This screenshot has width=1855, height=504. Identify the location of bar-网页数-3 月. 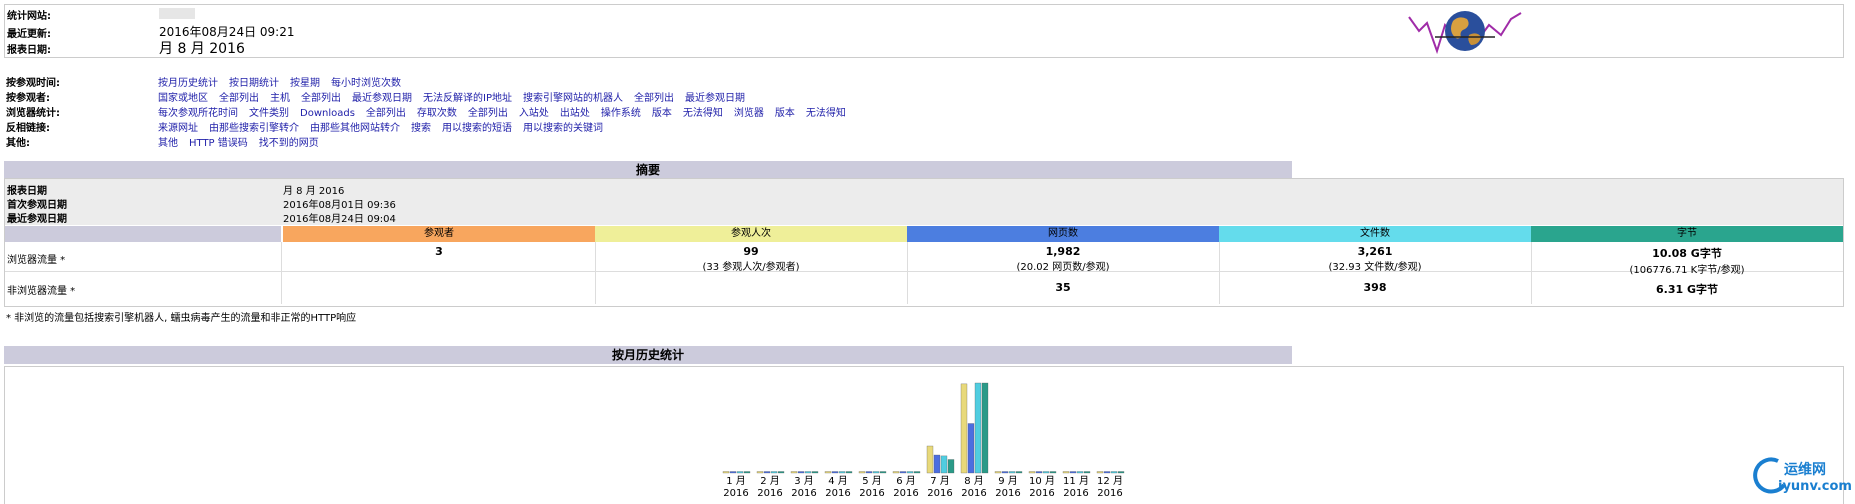
(801, 472).